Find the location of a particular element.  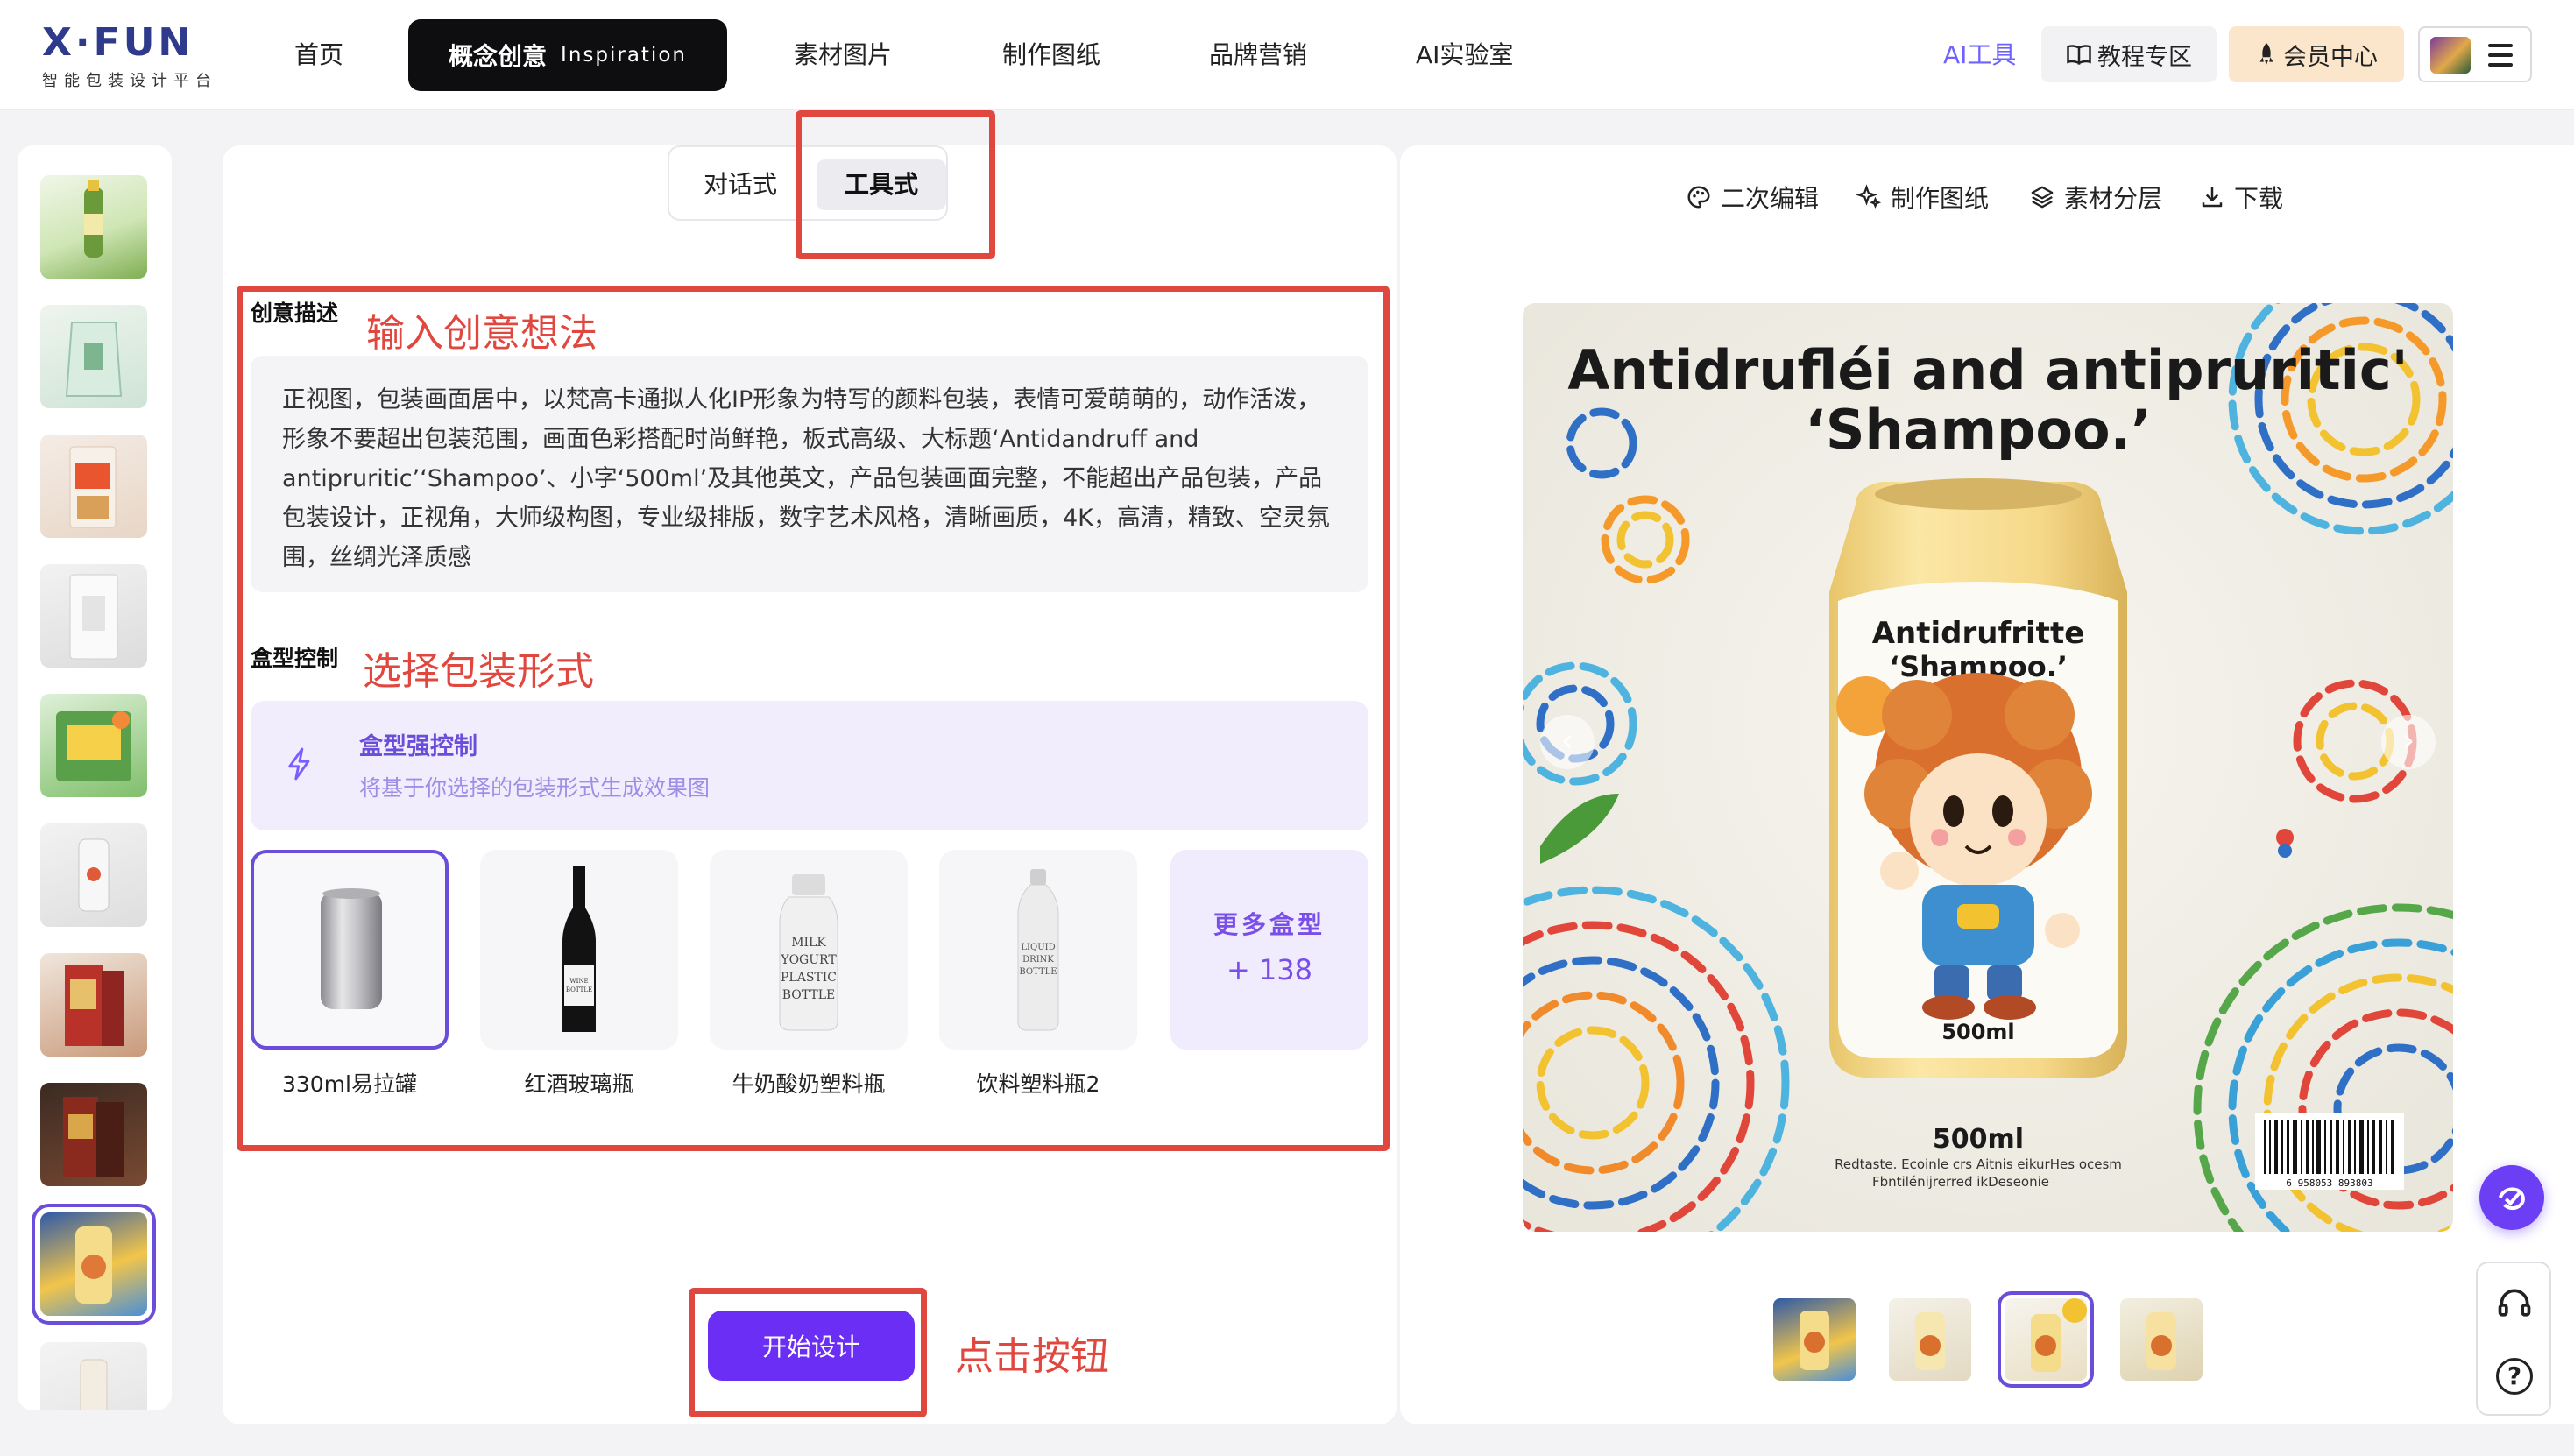

logo: X·FUN 智能包装设计平台 is located at coordinates (129, 56).